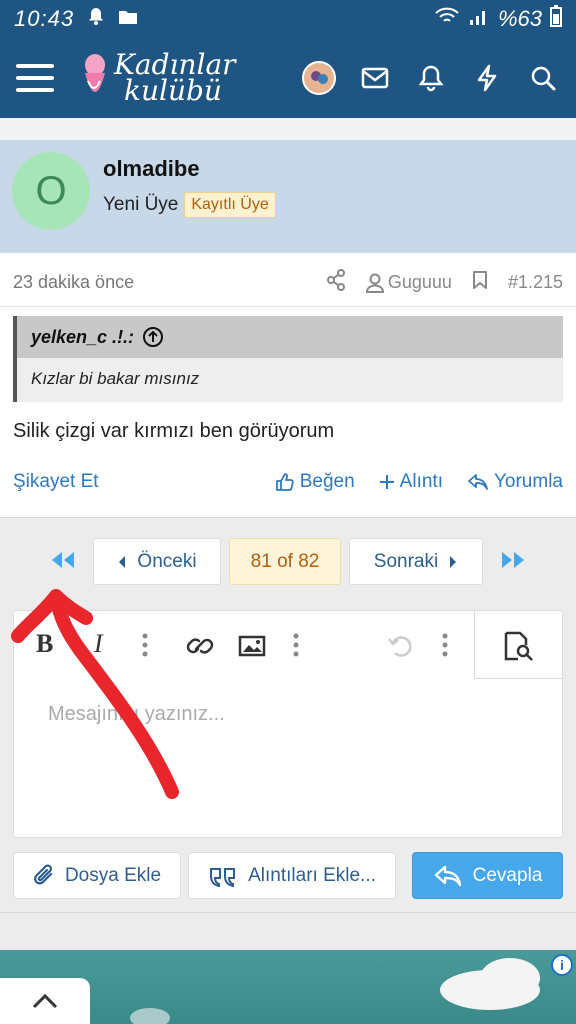  I want to click on reply-comment-label: Yorumla, so click(528, 481).